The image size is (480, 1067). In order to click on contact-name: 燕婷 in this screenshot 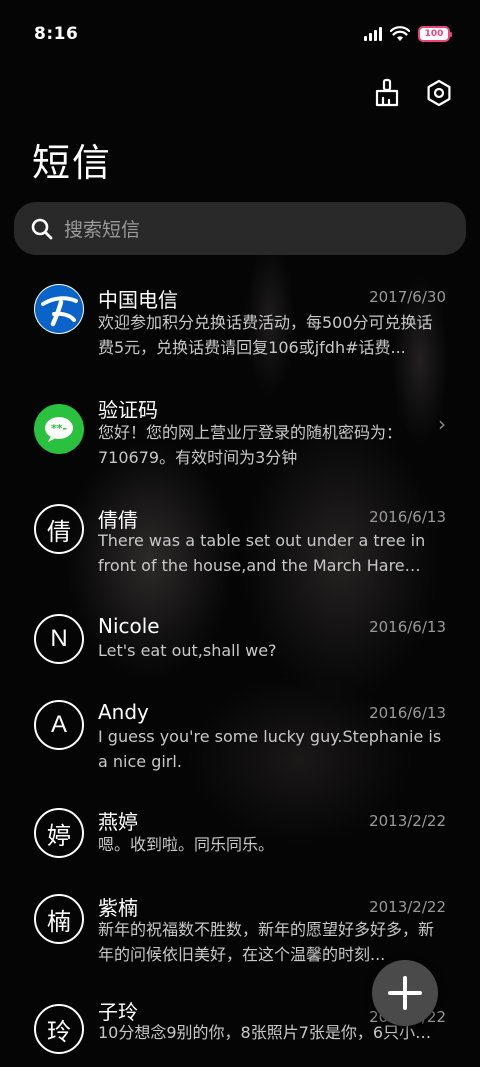, I will do `click(118, 822)`.